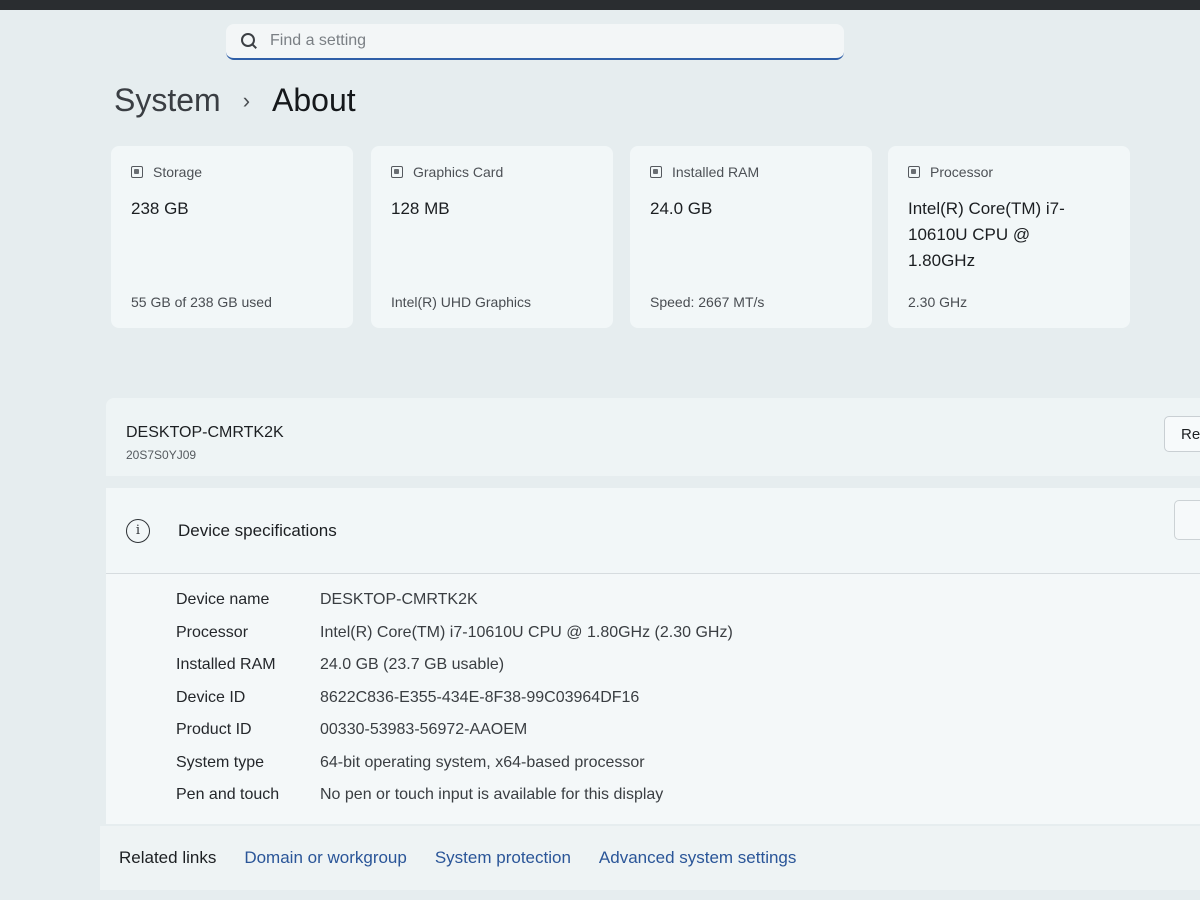 Image resolution: width=1200 pixels, height=900 pixels. What do you see at coordinates (201, 302) in the screenshot?
I see `card-subtext: 55 GB of 238 GB used` at bounding box center [201, 302].